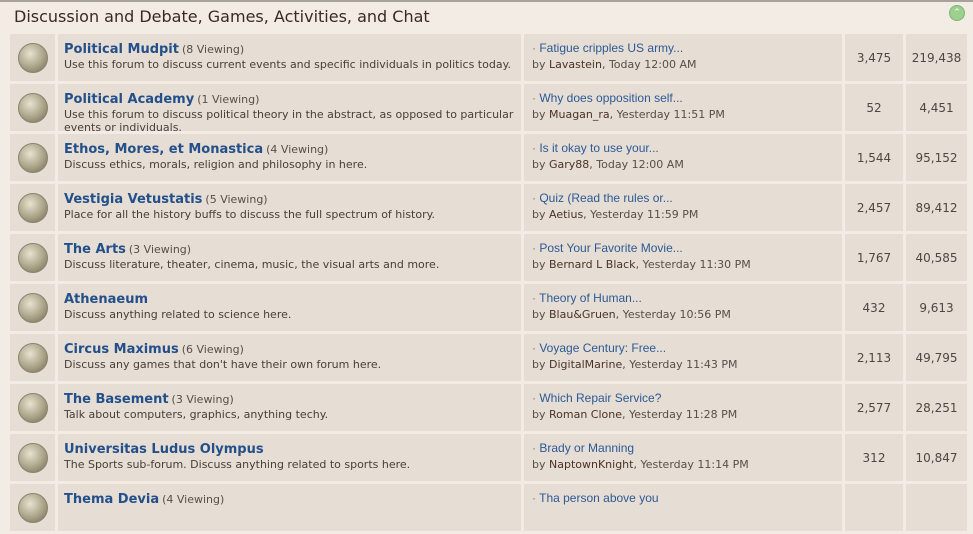 Image resolution: width=973 pixels, height=534 pixels. I want to click on last-post-user: NaptownKnight, so click(591, 464).